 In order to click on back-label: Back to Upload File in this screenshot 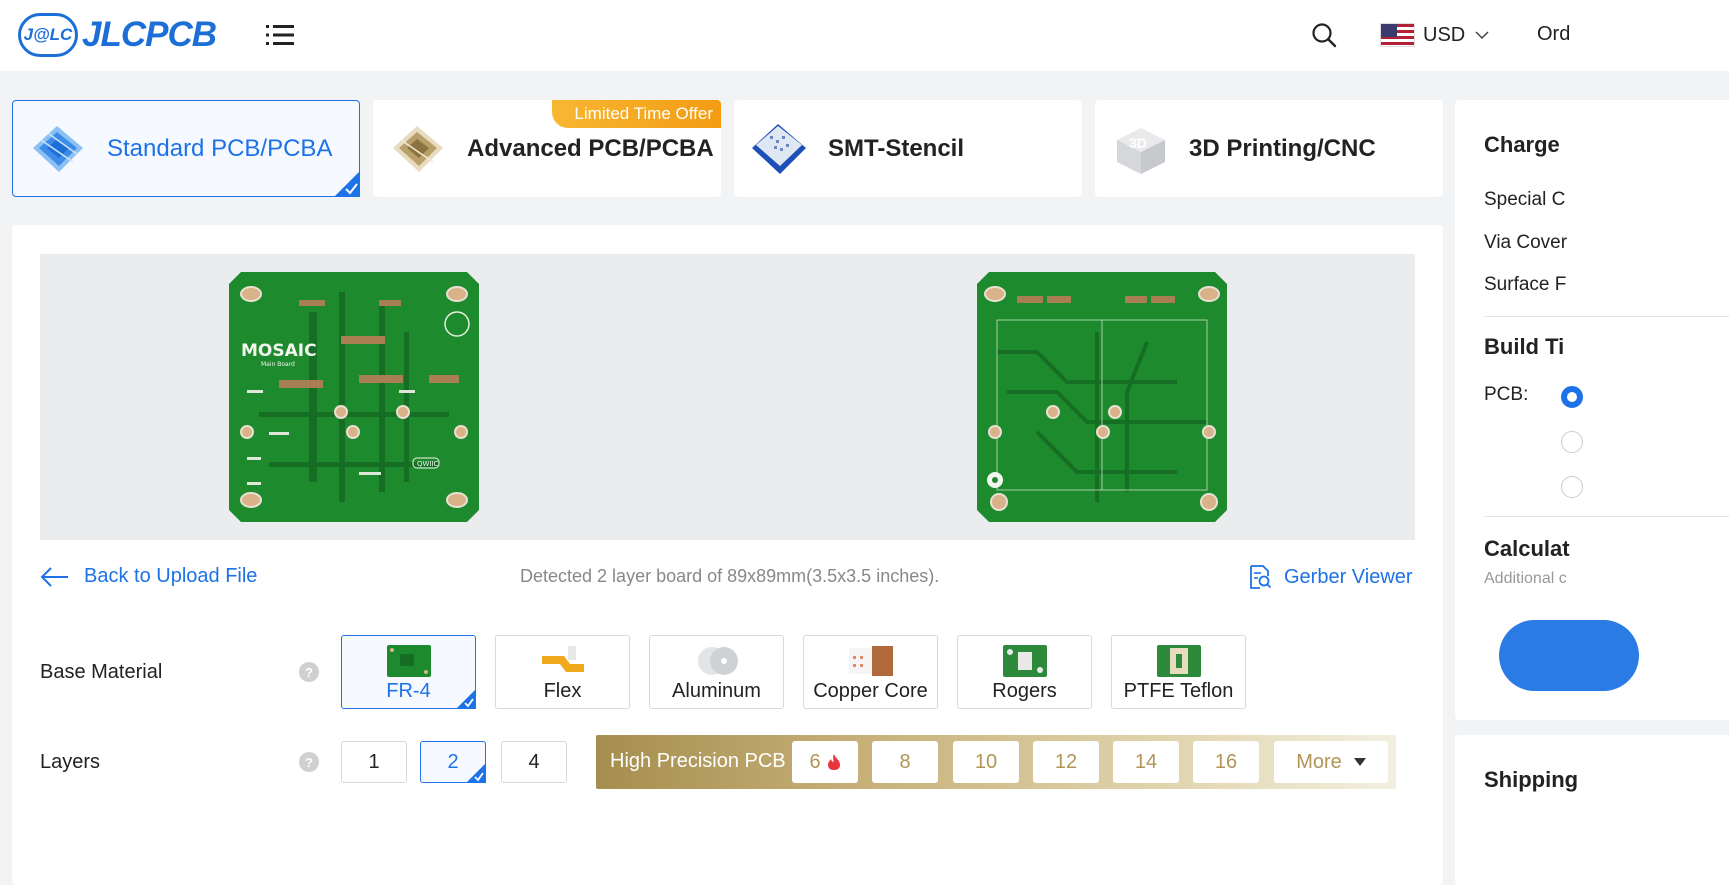, I will do `click(171, 576)`.